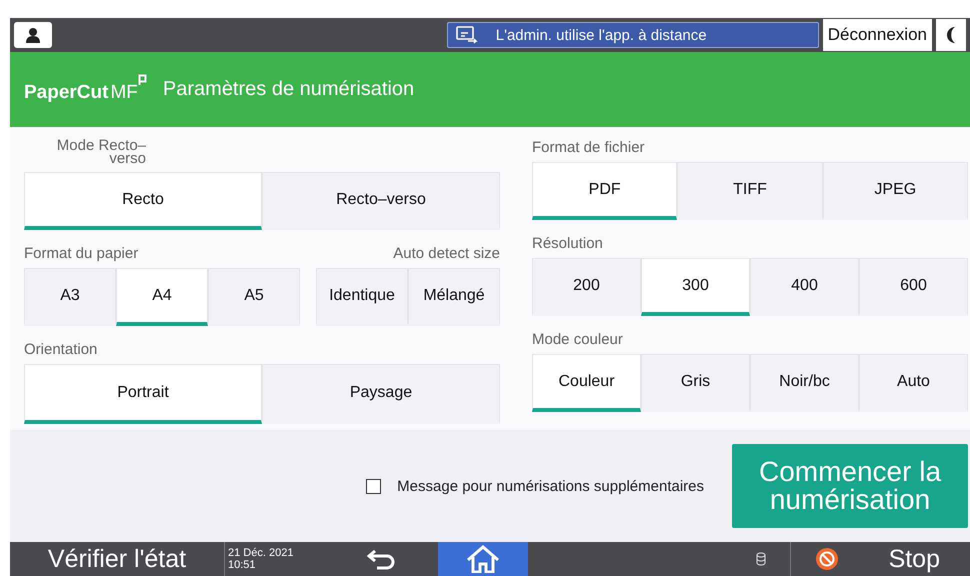  Describe the element at coordinates (632, 35) in the screenshot. I see `remote-notice: L'admin. utilise l'app. à distance` at that location.